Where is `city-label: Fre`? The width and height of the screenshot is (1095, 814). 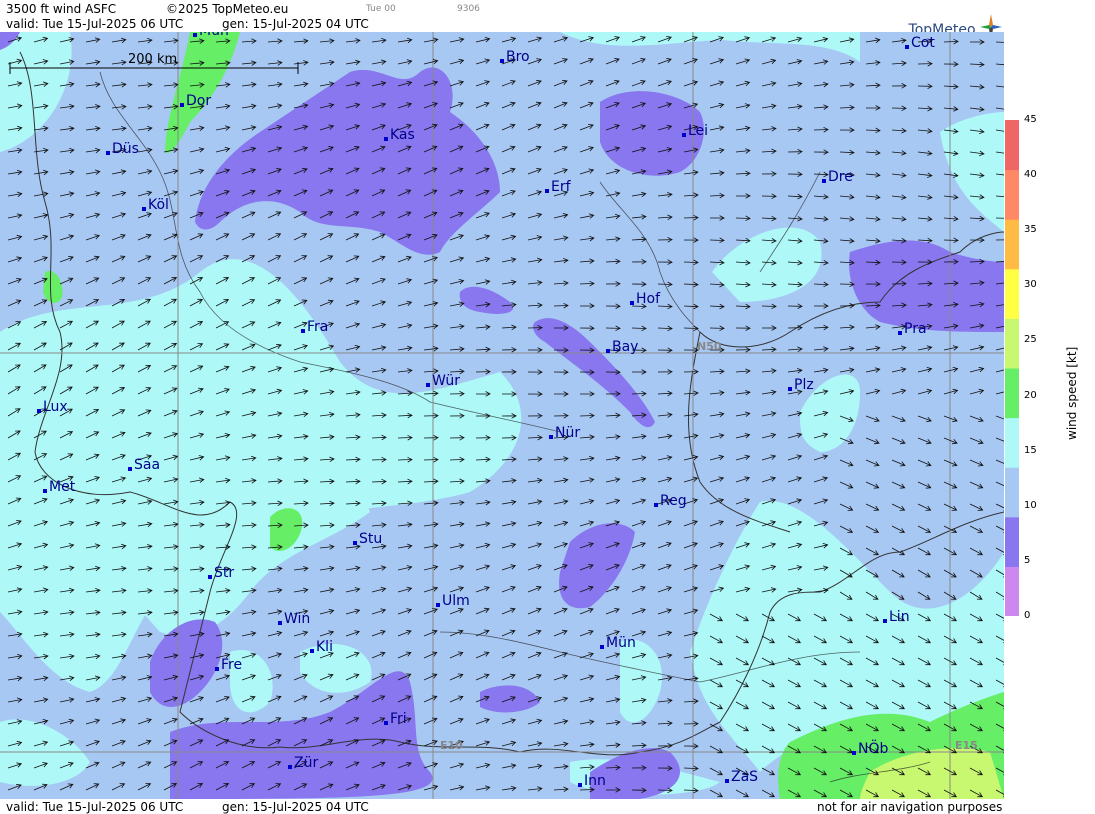 city-label: Fre is located at coordinates (229, 665).